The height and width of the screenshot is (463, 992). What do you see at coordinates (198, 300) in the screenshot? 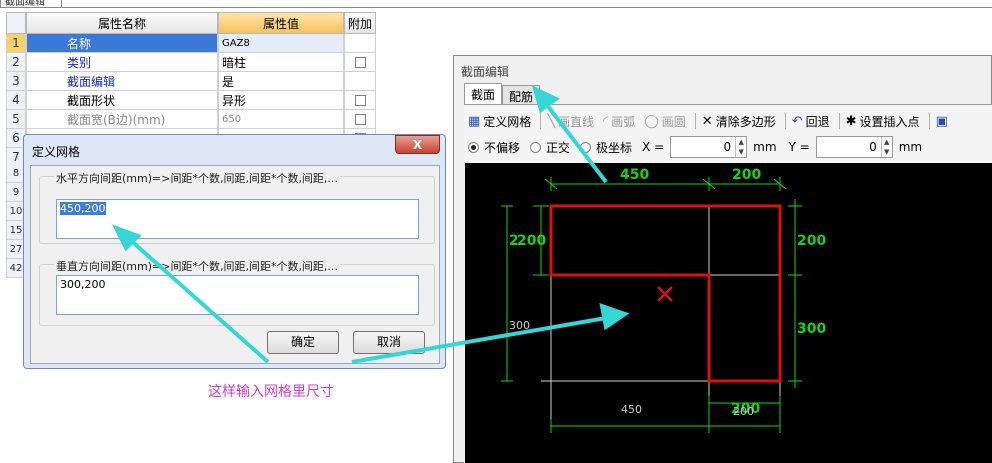
I see `arrow-to-input` at bounding box center [198, 300].